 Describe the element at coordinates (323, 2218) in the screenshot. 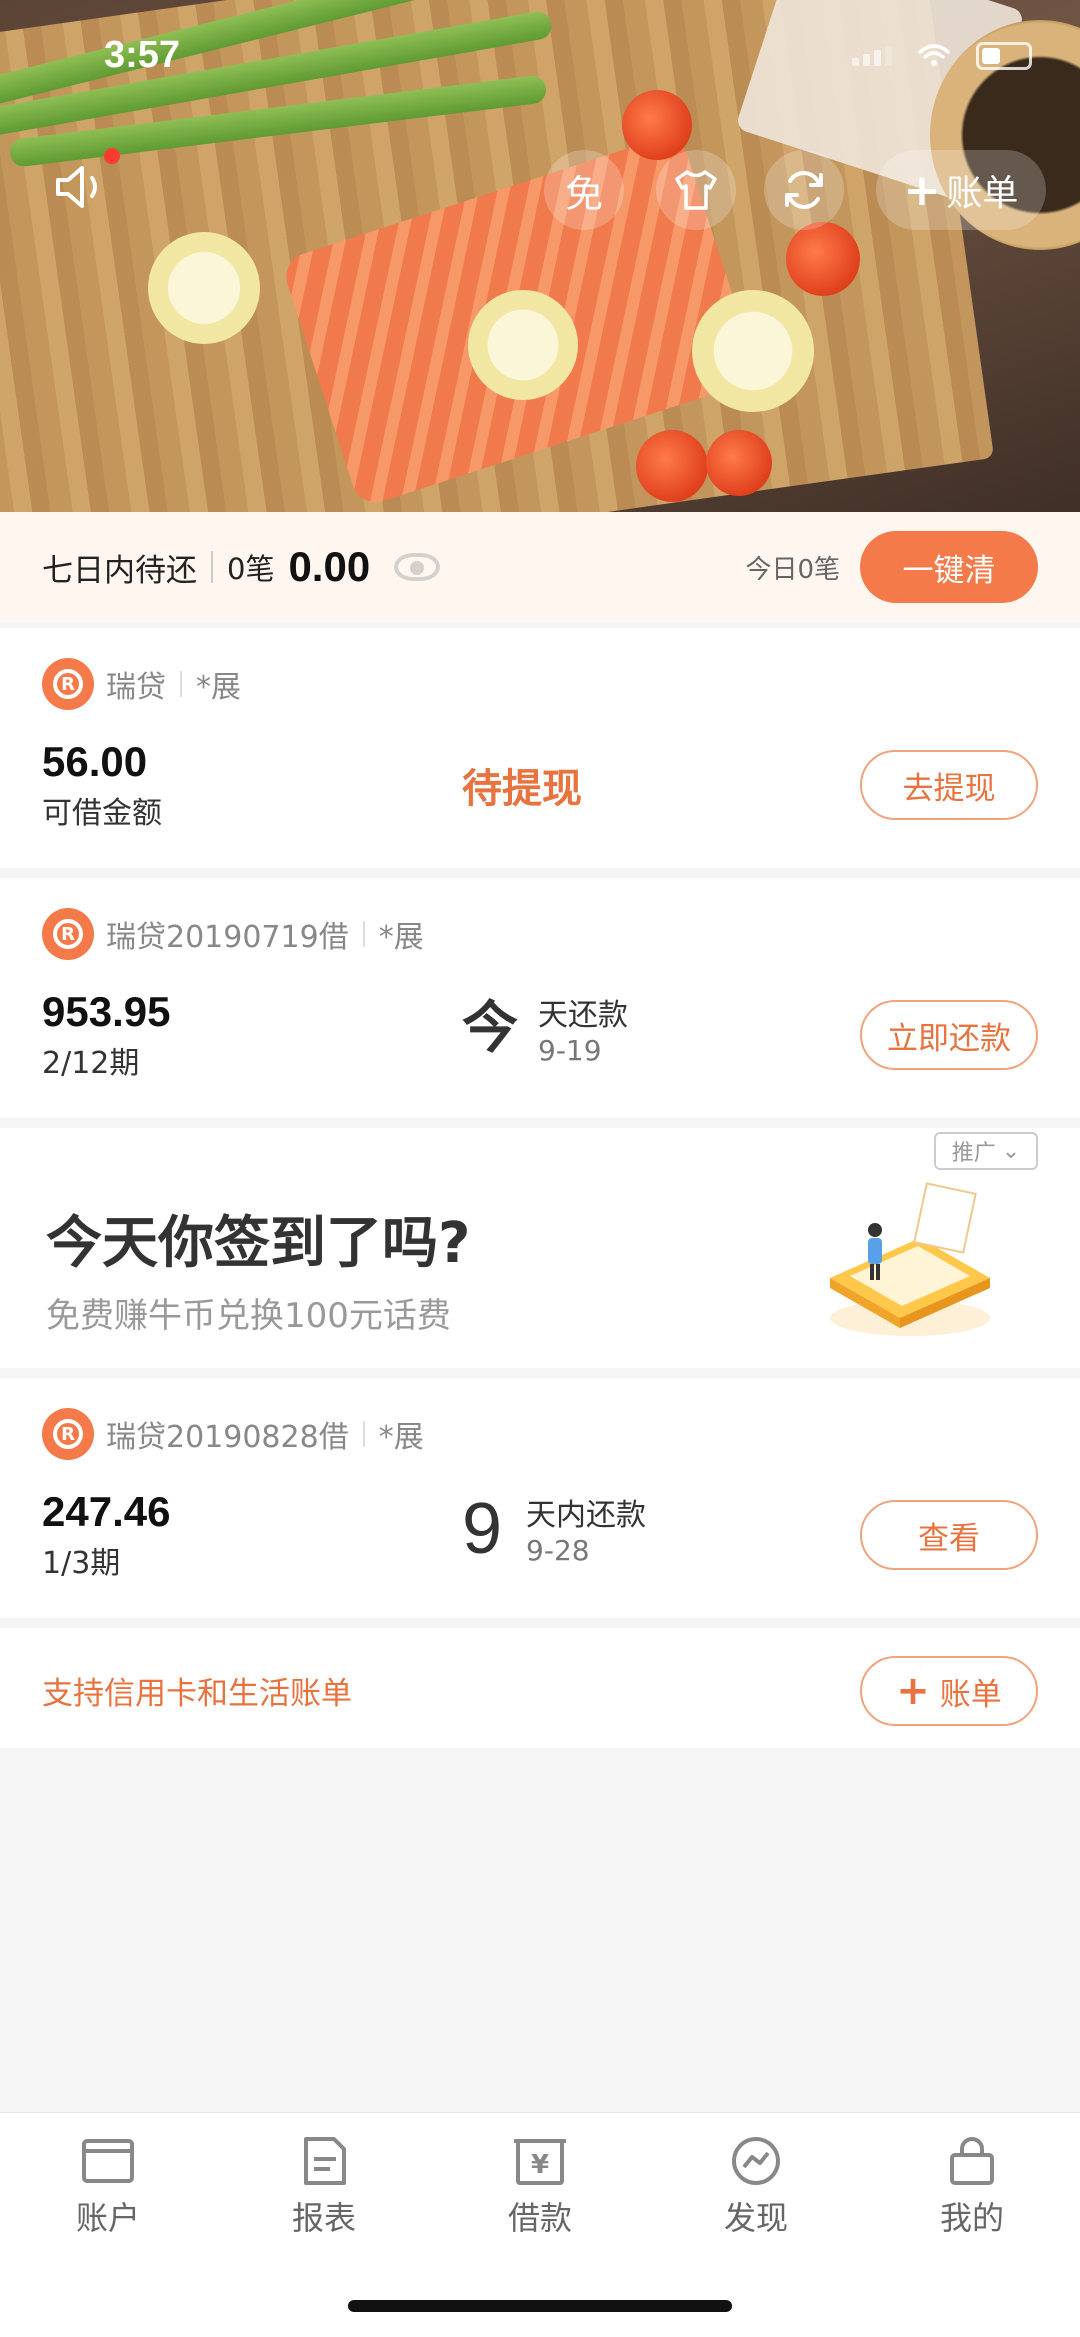

I see `tab-label: 报表` at that location.